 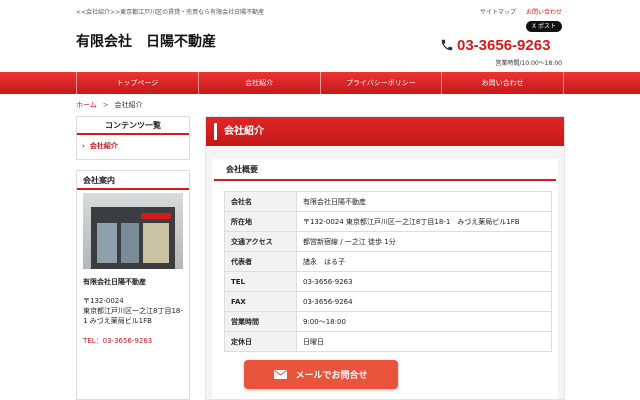 What do you see at coordinates (133, 143) in the screenshot?
I see `contents-item-company: 会社紹介` at bounding box center [133, 143].